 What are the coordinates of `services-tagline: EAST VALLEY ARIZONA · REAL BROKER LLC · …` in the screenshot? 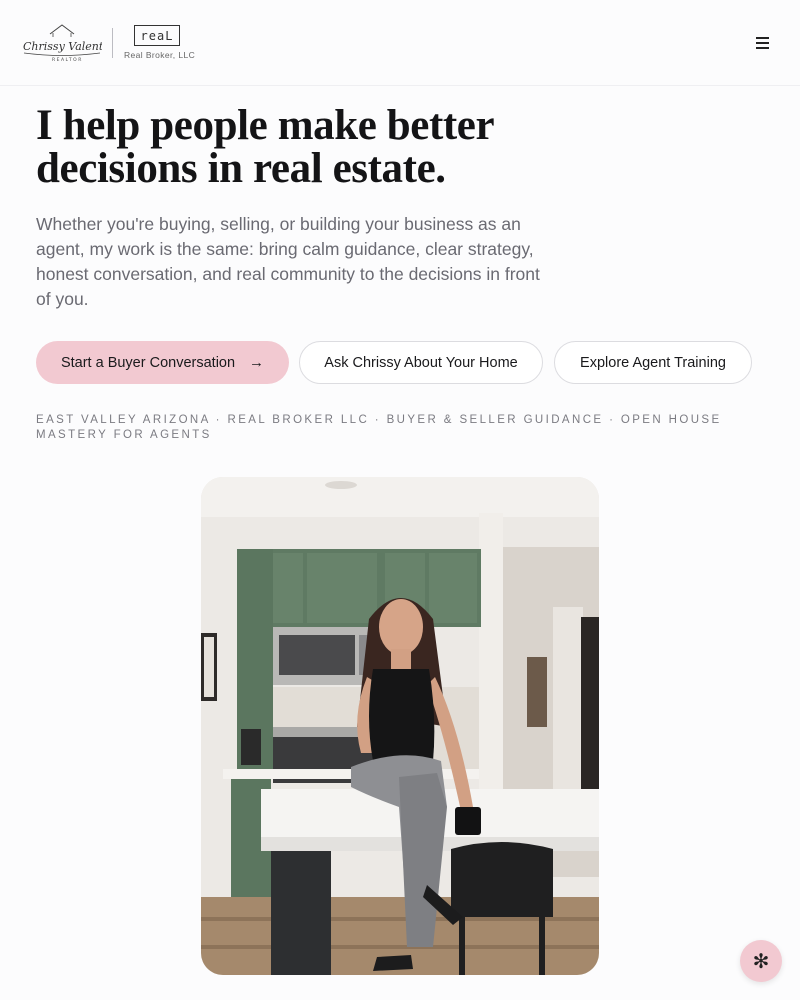 It's located at (379, 427).